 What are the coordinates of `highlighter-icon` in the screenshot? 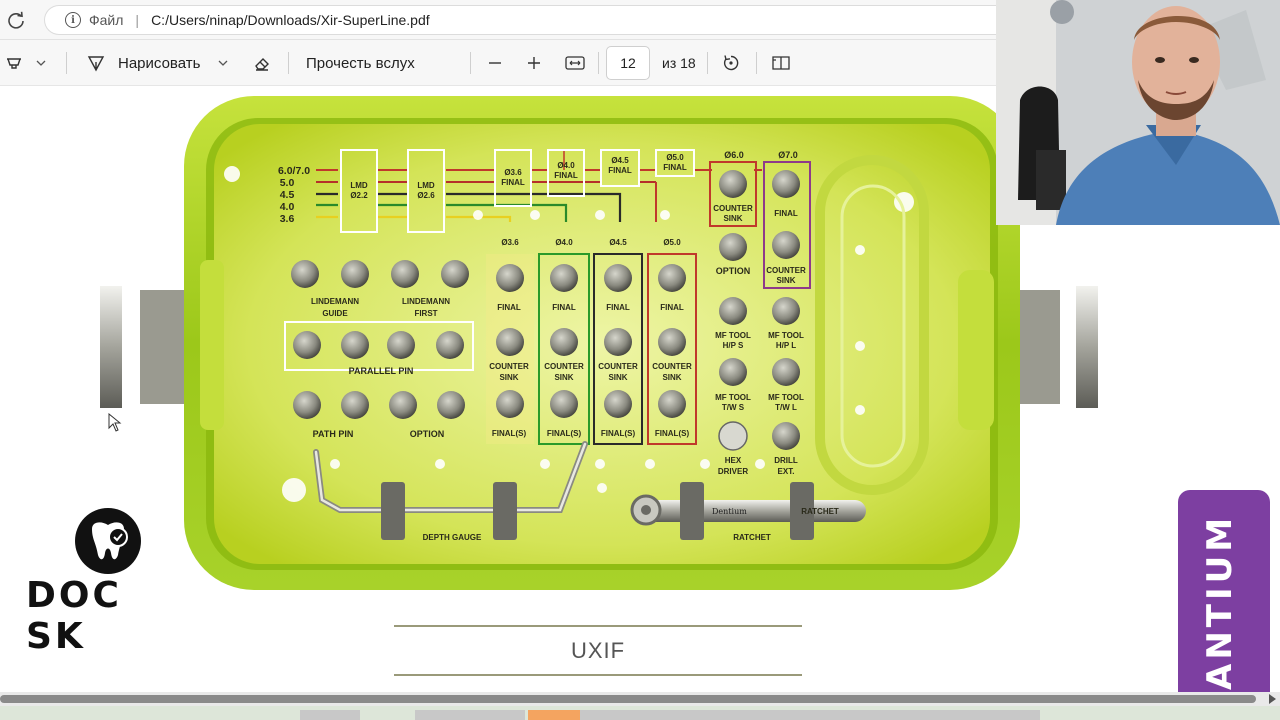 It's located at (14, 63).